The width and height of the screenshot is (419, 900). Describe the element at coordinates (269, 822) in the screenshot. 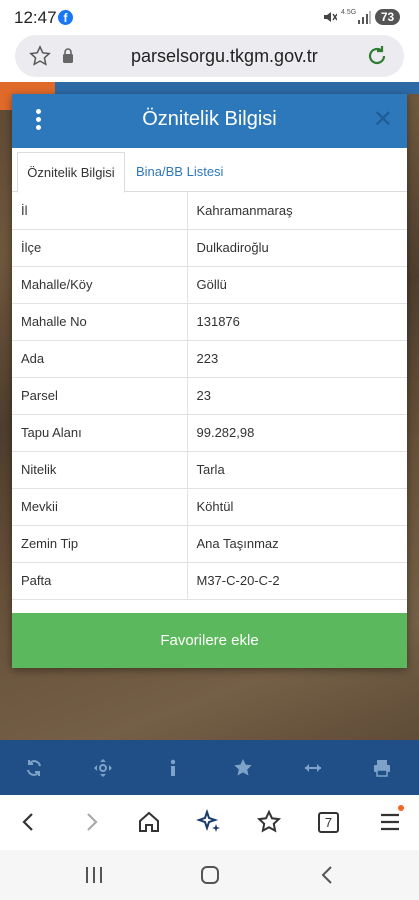

I see `bookmarks-icon` at that location.